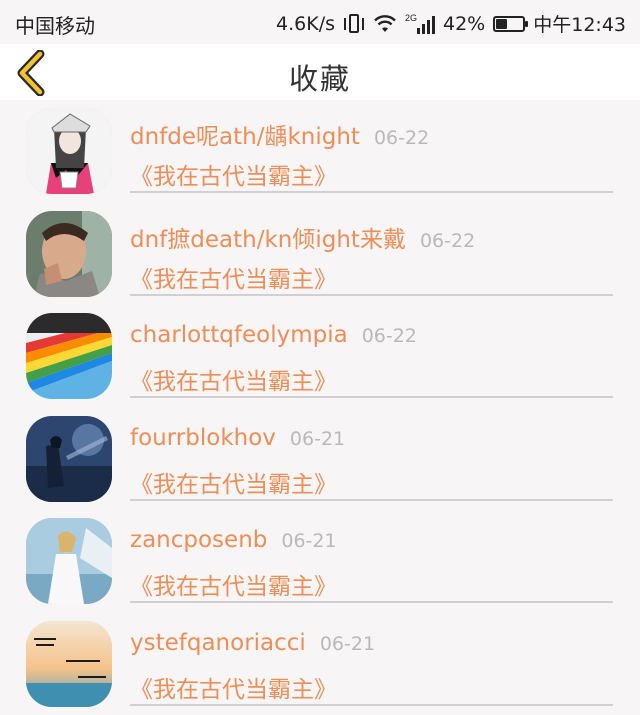 This screenshot has height=715, width=640. I want to click on username: zancposenb 06-21, so click(233, 540).